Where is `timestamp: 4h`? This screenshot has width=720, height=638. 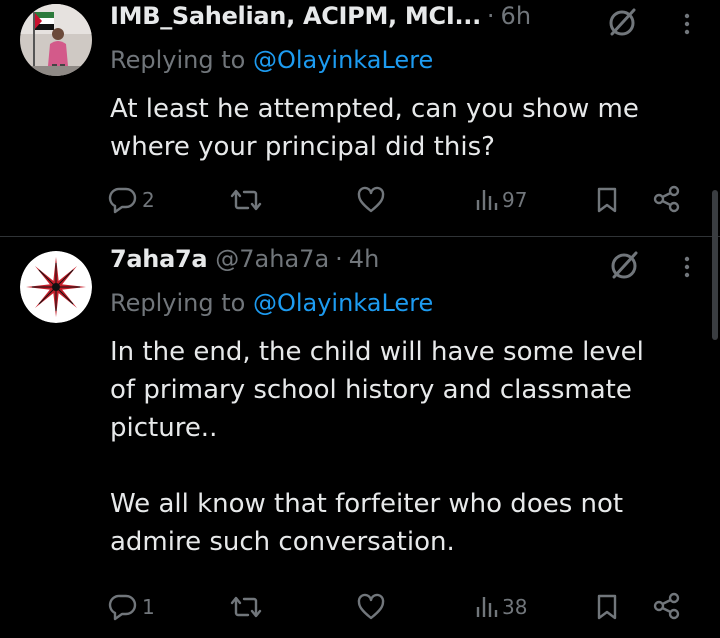
timestamp: 4h is located at coordinates (364, 259).